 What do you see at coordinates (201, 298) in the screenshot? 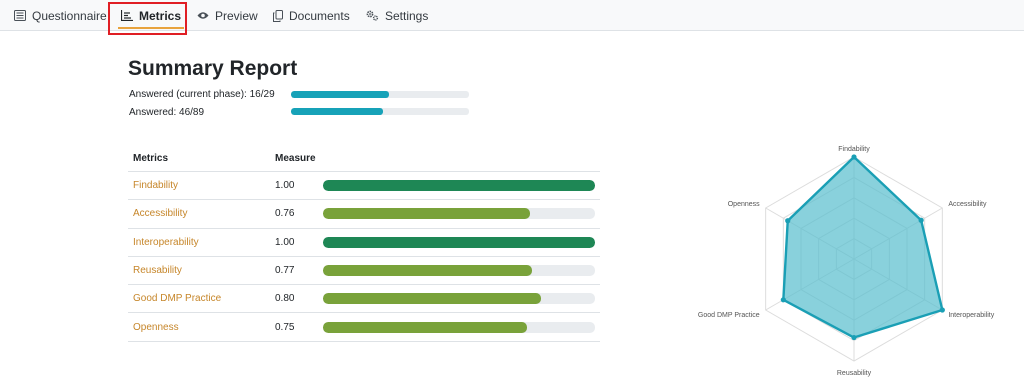
I see `metric-name-link: Good DMP Practice` at bounding box center [201, 298].